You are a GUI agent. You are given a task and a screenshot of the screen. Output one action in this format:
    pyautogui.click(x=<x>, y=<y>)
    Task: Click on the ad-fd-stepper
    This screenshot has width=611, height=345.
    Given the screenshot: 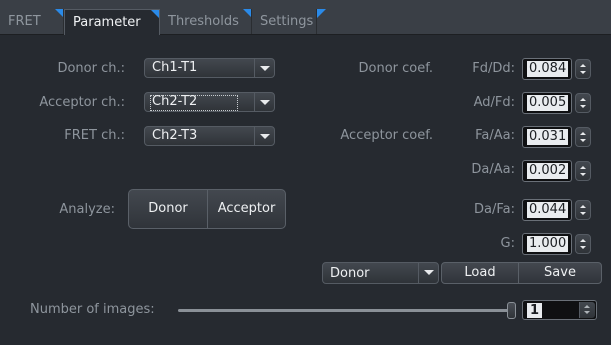 What is the action you would take?
    pyautogui.click(x=583, y=103)
    